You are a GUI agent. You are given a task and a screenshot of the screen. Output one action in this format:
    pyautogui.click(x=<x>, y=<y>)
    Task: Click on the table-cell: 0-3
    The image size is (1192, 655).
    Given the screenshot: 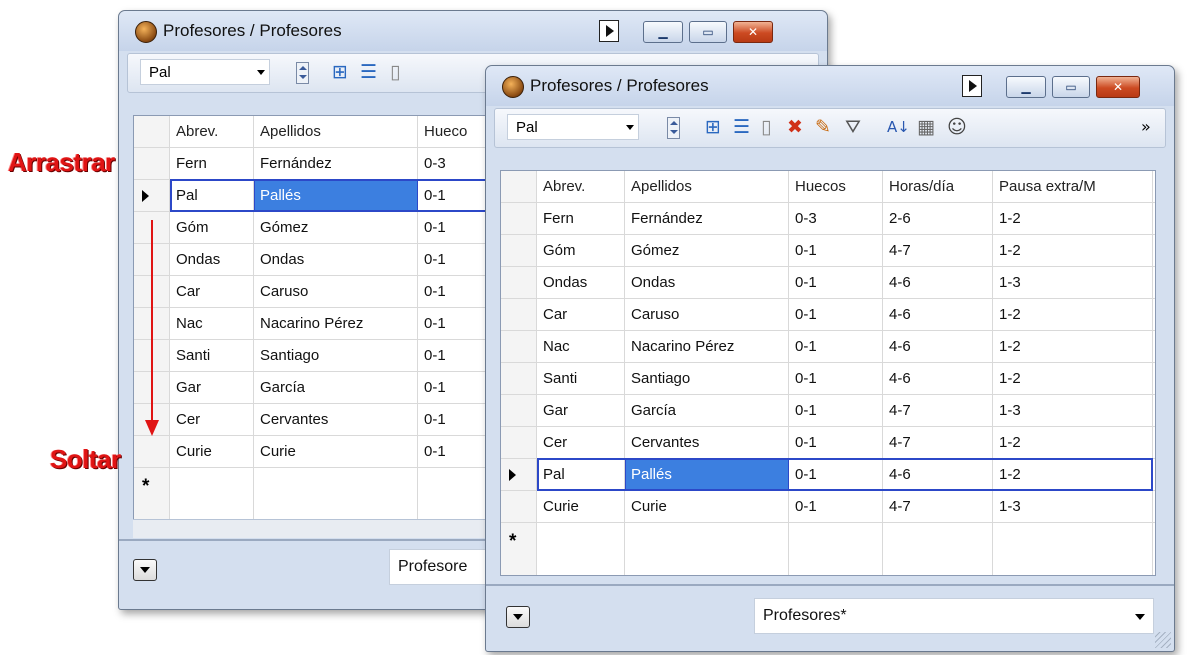 What is the action you would take?
    pyautogui.click(x=836, y=218)
    